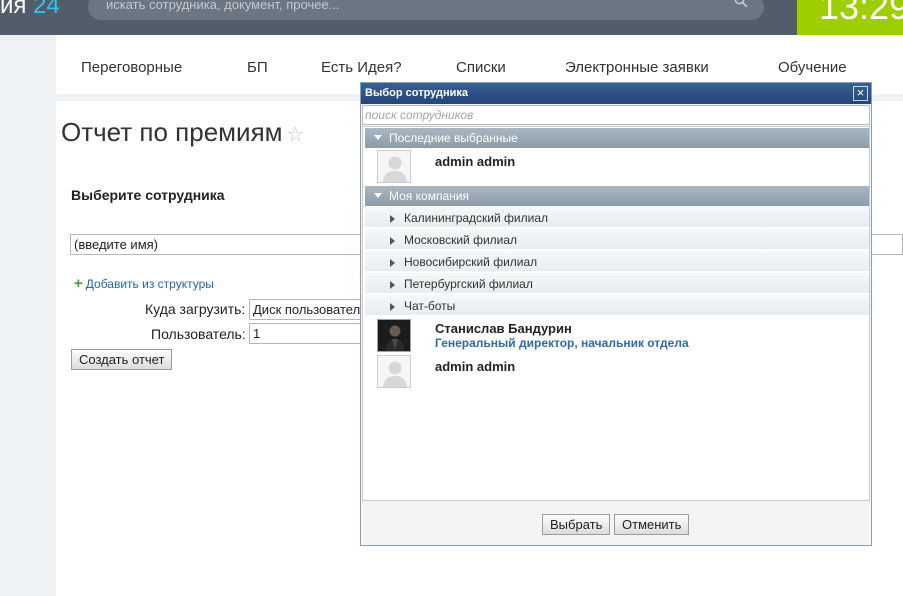  What do you see at coordinates (617, 305) in the screenshot?
I see `branch-item: Чат-боты` at bounding box center [617, 305].